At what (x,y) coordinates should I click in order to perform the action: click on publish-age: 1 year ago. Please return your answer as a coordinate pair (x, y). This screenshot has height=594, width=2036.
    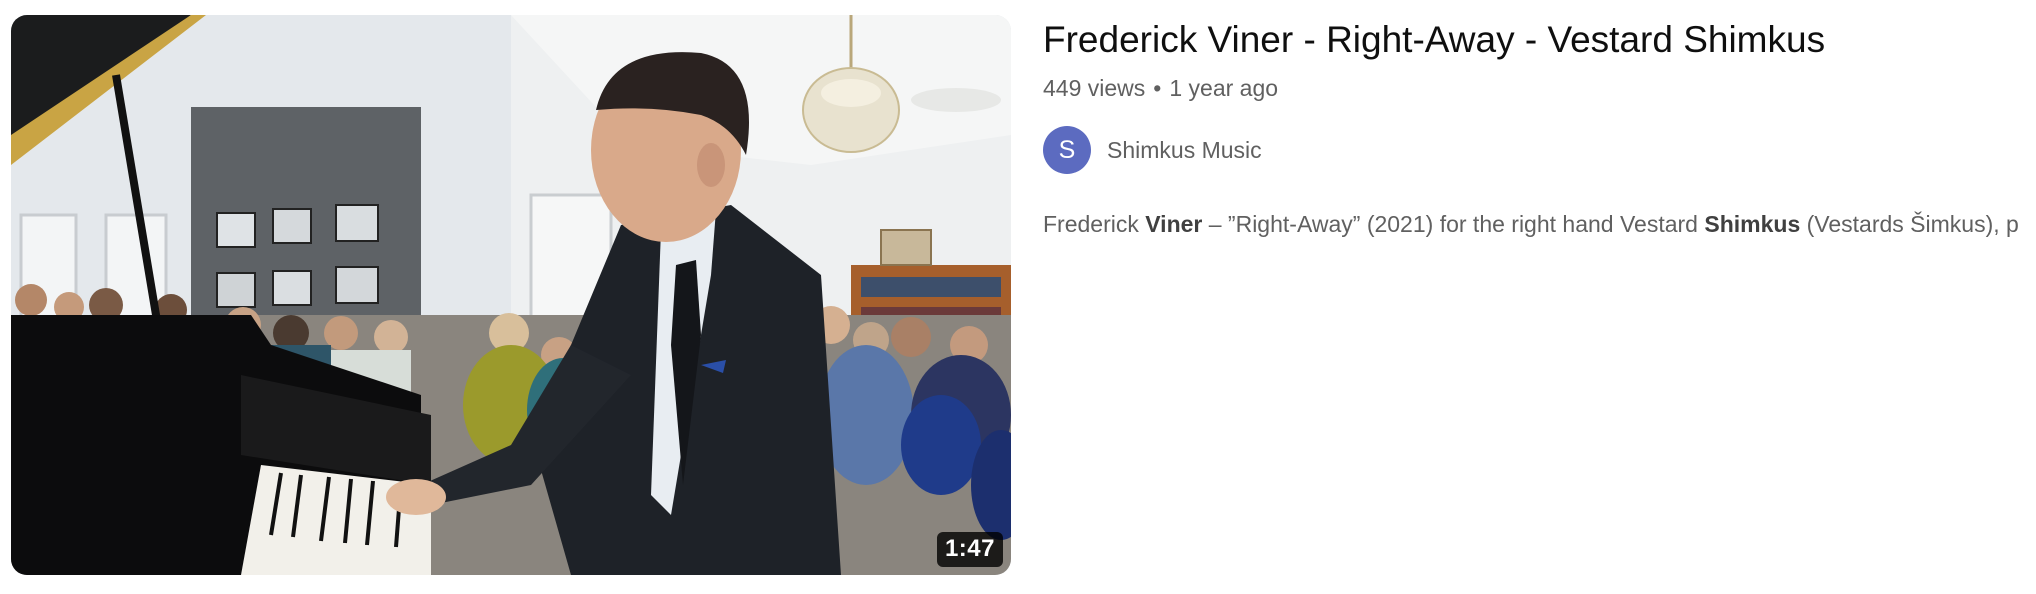
    Looking at the image, I should click on (1224, 88).